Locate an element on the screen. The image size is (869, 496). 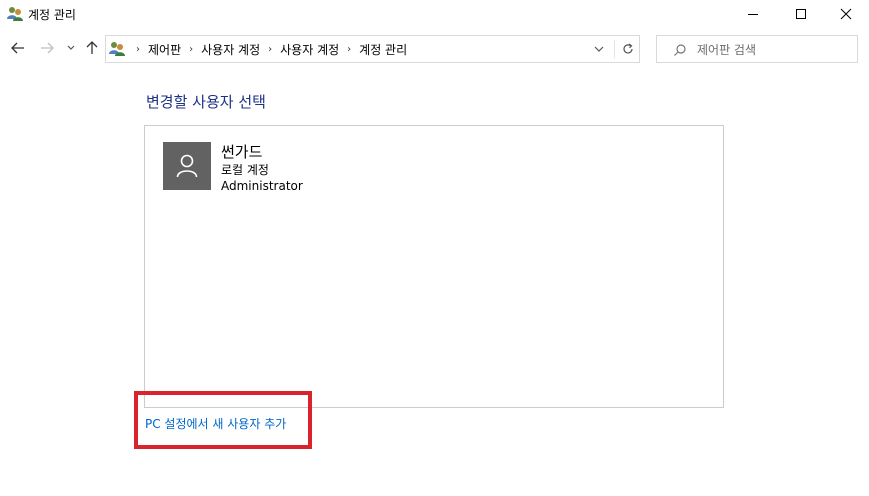
page-title: 변경할 사용자 선택 is located at coordinates (206, 102).